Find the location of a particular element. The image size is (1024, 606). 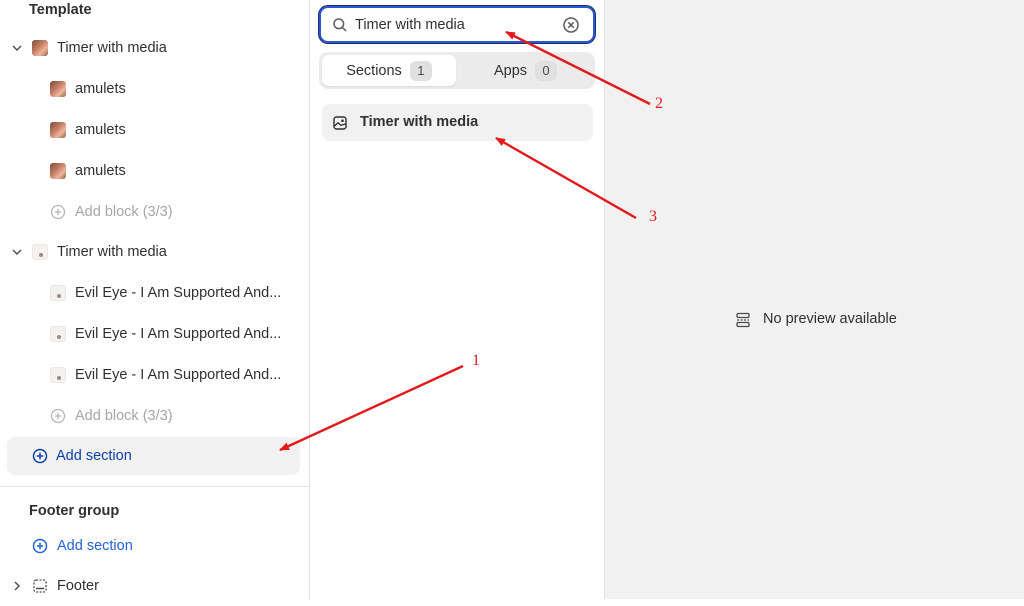

annotation-number: 1 is located at coordinates (476, 360).